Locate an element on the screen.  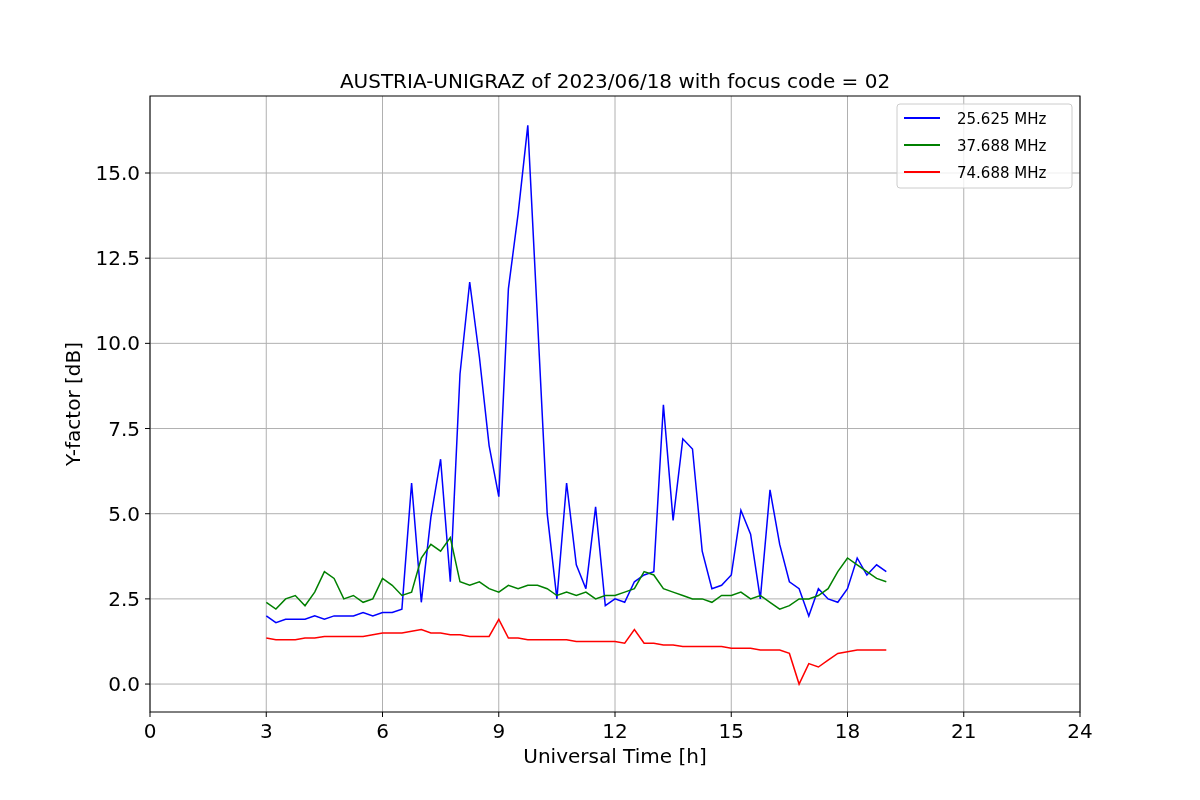
tick-label: 5.0 is located at coordinates (124, 513).